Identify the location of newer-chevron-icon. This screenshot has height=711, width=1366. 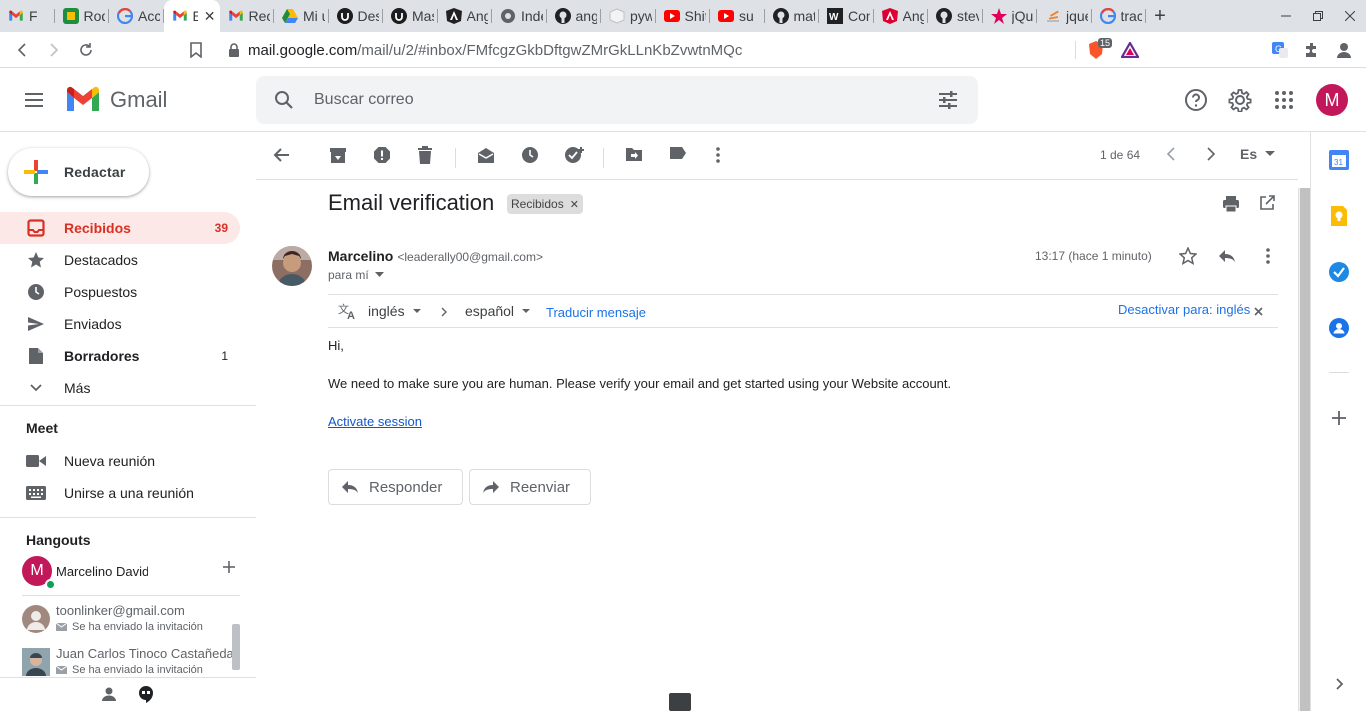
(1171, 154).